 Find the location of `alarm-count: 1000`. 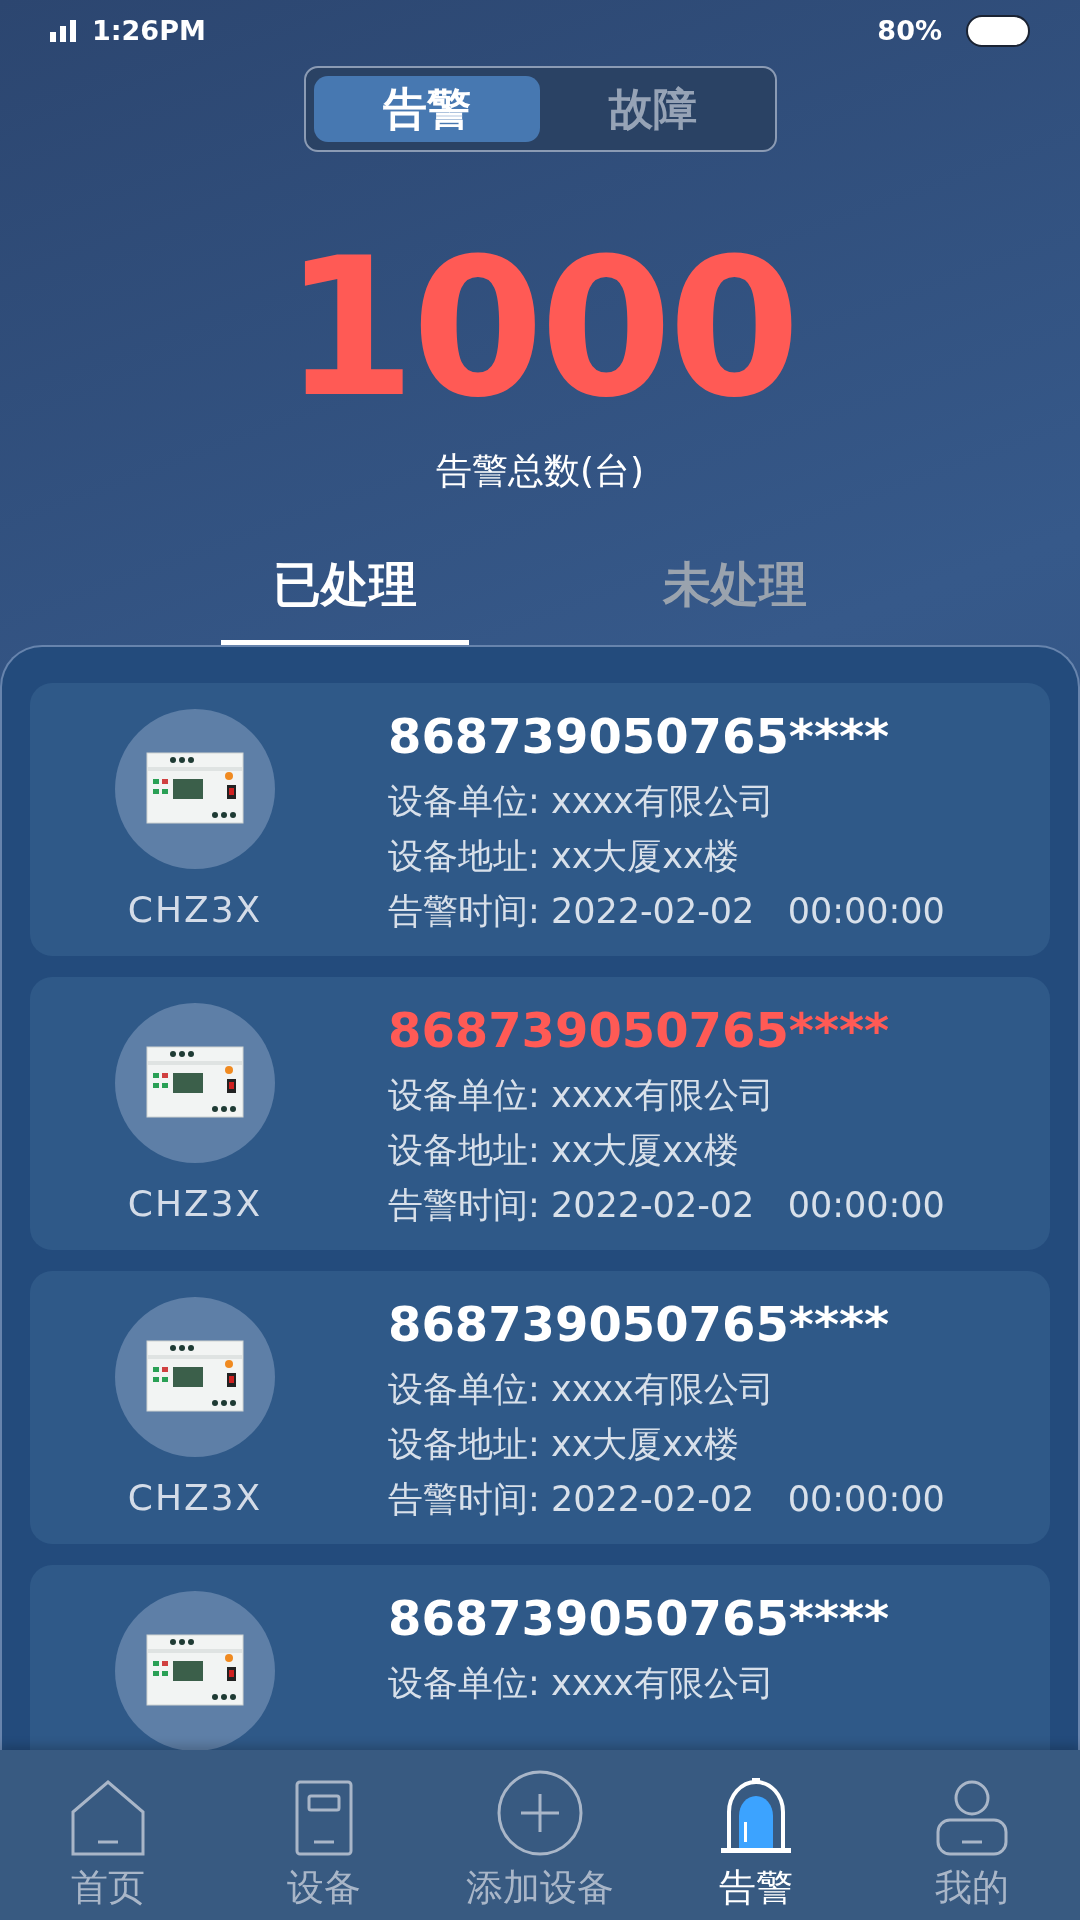

alarm-count: 1000 is located at coordinates (540, 329).